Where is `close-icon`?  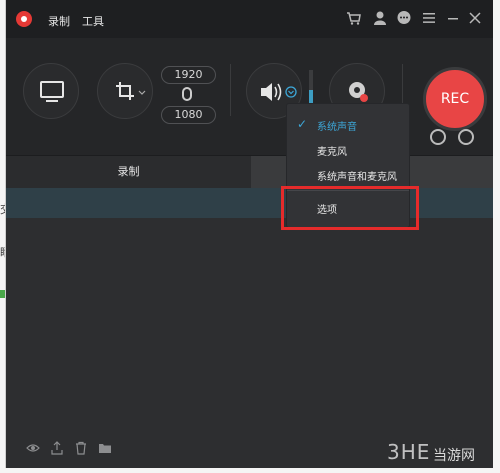 close-icon is located at coordinates (475, 18).